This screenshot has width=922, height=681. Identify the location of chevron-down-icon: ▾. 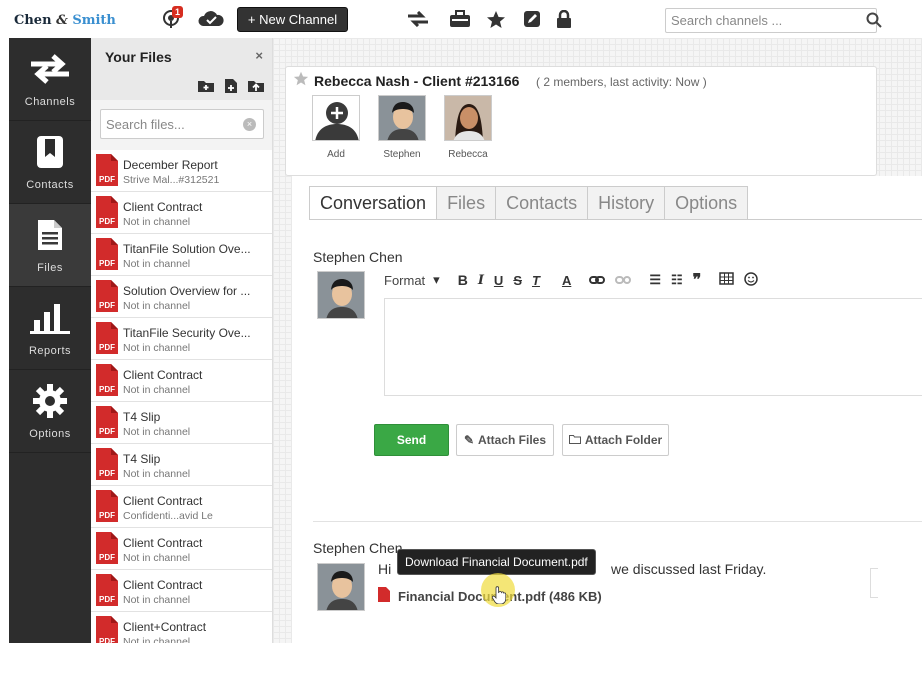
(436, 280).